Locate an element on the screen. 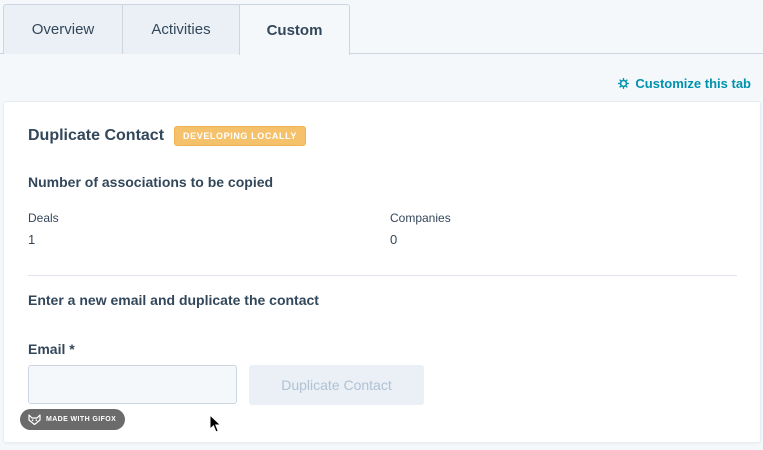  tab-activities: Activities is located at coordinates (181, 29).